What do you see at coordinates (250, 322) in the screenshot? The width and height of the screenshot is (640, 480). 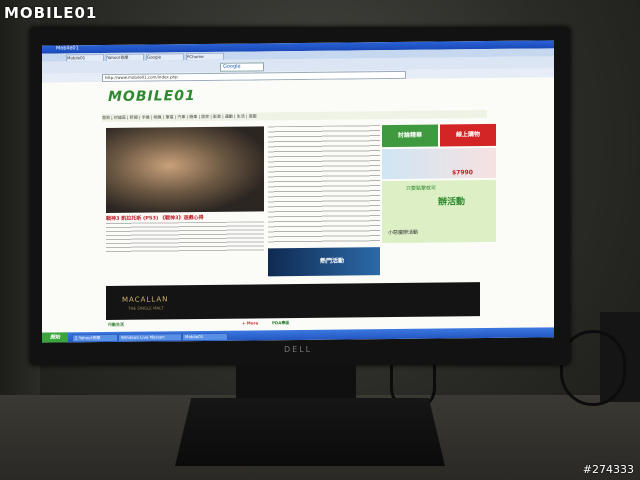 I see `more-link: + More` at bounding box center [250, 322].